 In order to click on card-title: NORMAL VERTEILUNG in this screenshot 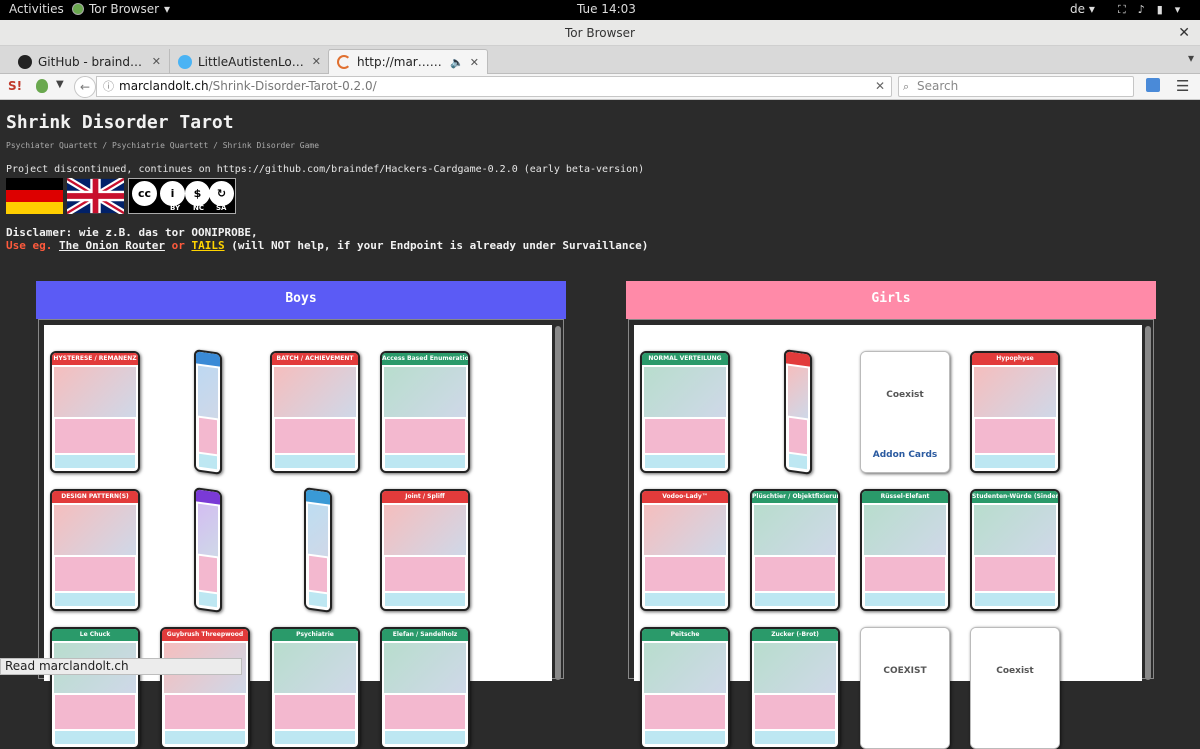, I will do `click(685, 359)`.